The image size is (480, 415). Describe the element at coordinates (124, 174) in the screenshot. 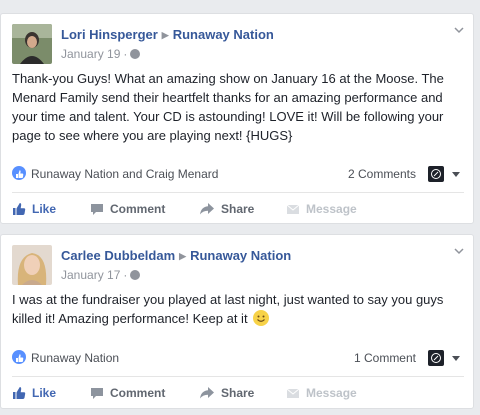

I see `likers: Runaway Nation and Craig Menard` at that location.